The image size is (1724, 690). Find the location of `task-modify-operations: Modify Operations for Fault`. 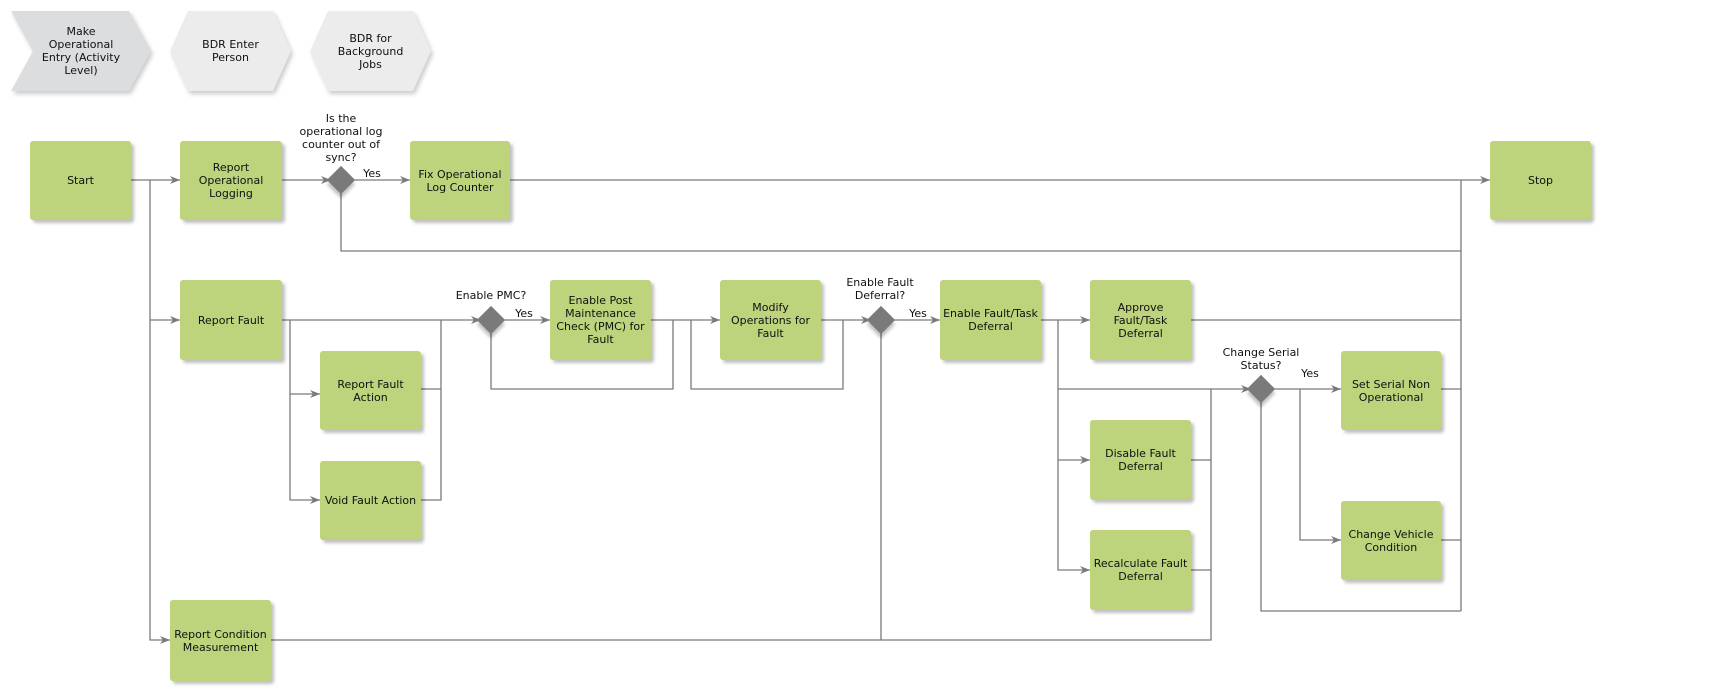

task-modify-operations: Modify Operations for Fault is located at coordinates (770, 320).